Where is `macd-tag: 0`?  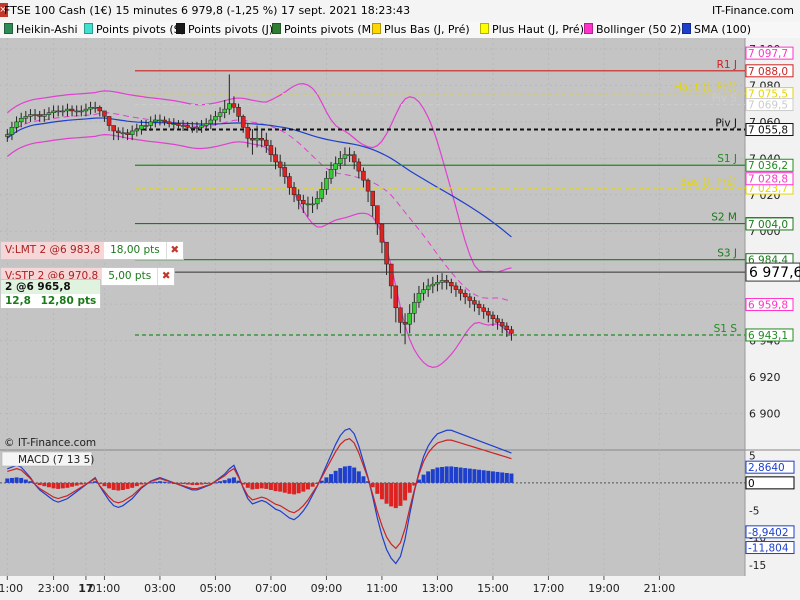
macd-tag: 0 is located at coordinates (751, 484).